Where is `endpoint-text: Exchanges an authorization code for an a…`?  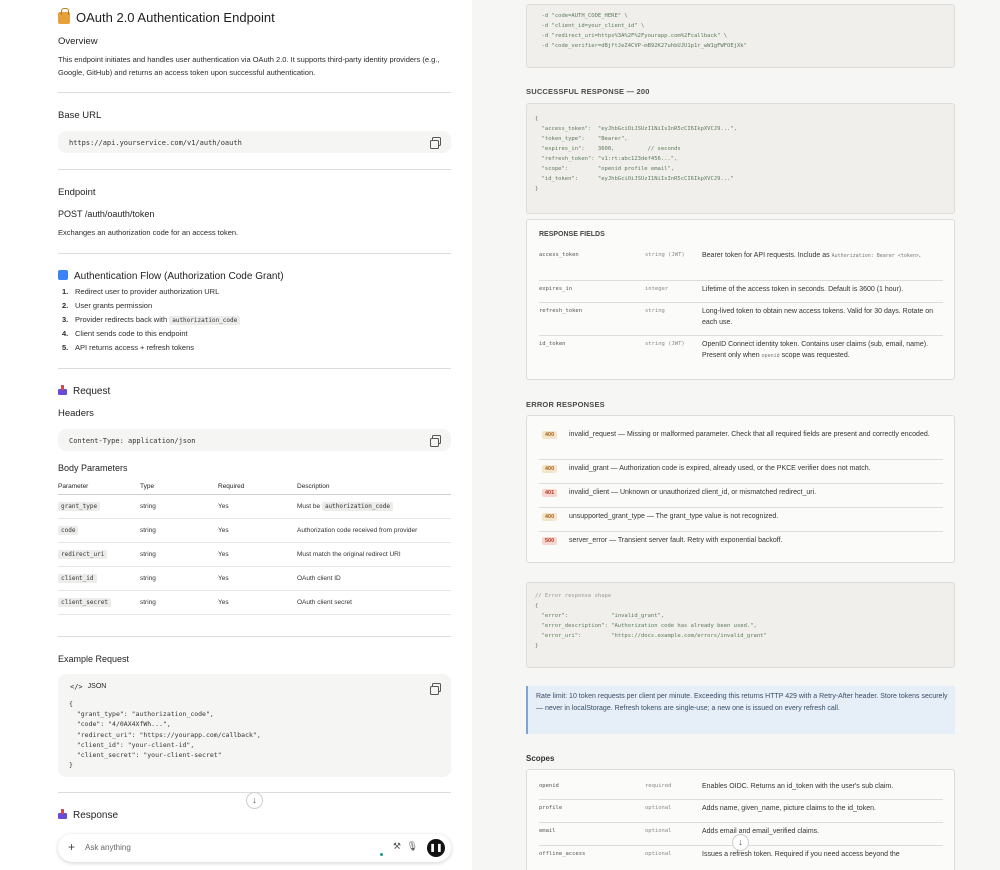
endpoint-text: Exchanges an authorization code for an a… is located at coordinates (148, 232).